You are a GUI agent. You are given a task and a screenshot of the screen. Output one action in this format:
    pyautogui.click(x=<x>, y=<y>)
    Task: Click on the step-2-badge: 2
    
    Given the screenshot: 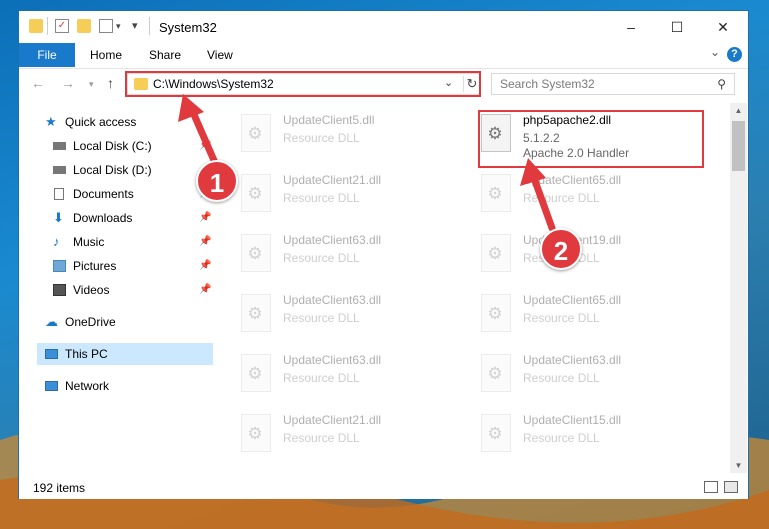 What is the action you would take?
    pyautogui.click(x=561, y=249)
    